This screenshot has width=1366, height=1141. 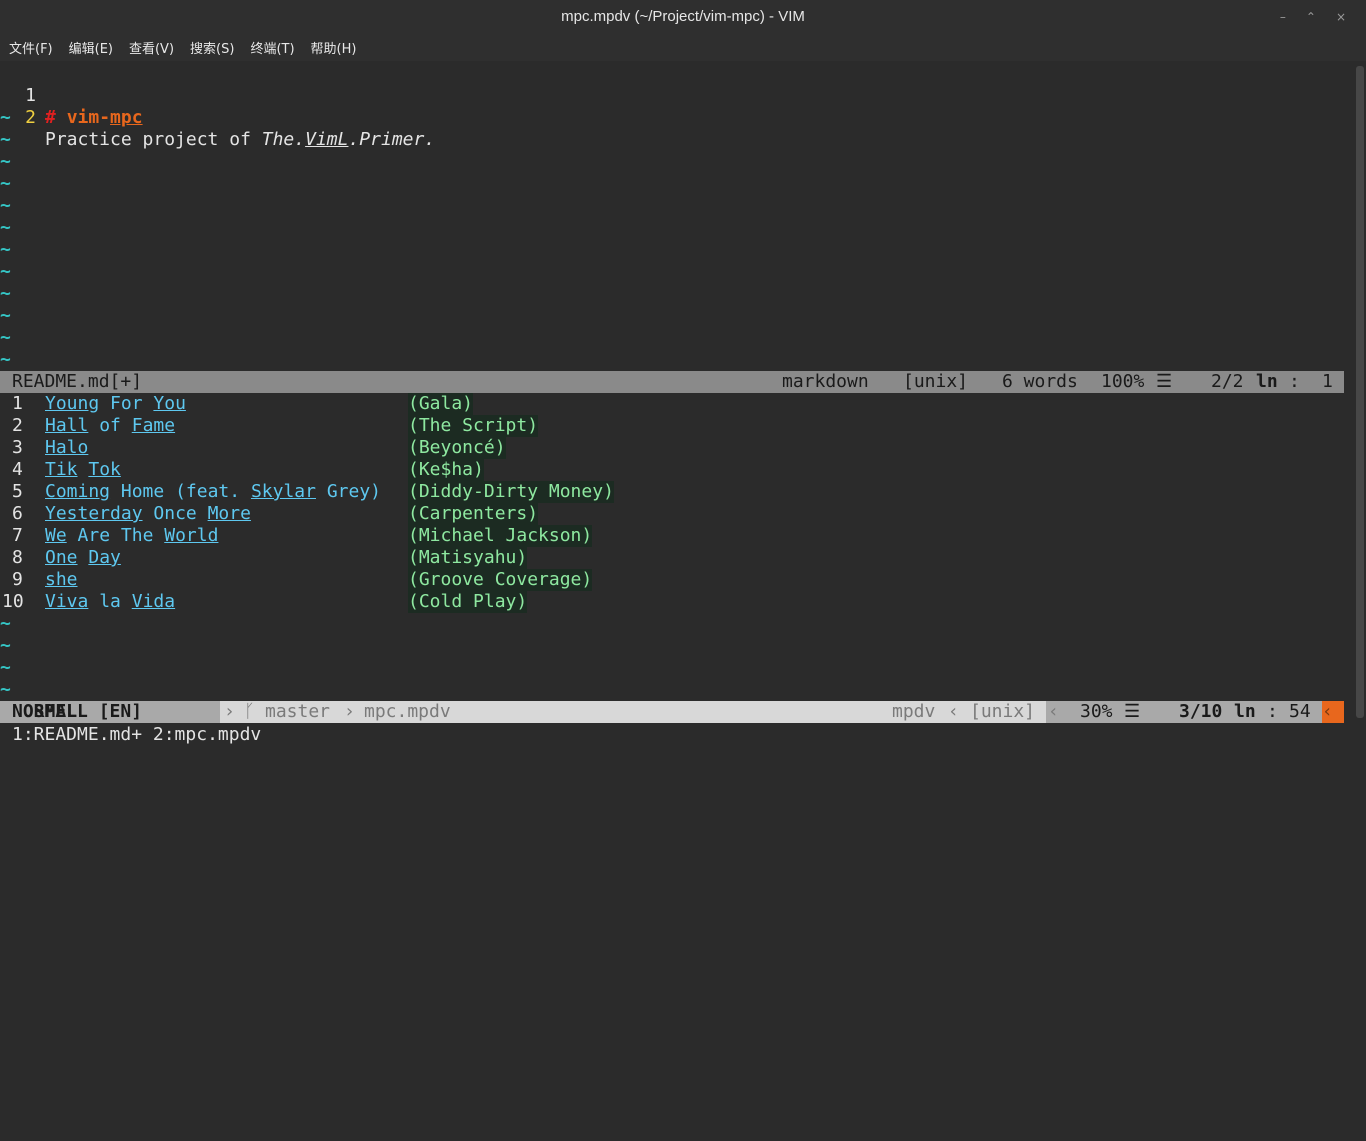 I want to click on line-number: 1, so click(x=17, y=403).